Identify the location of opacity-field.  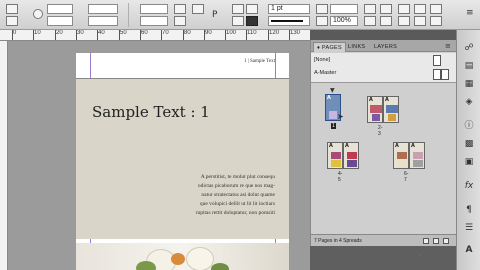
(344, 9).